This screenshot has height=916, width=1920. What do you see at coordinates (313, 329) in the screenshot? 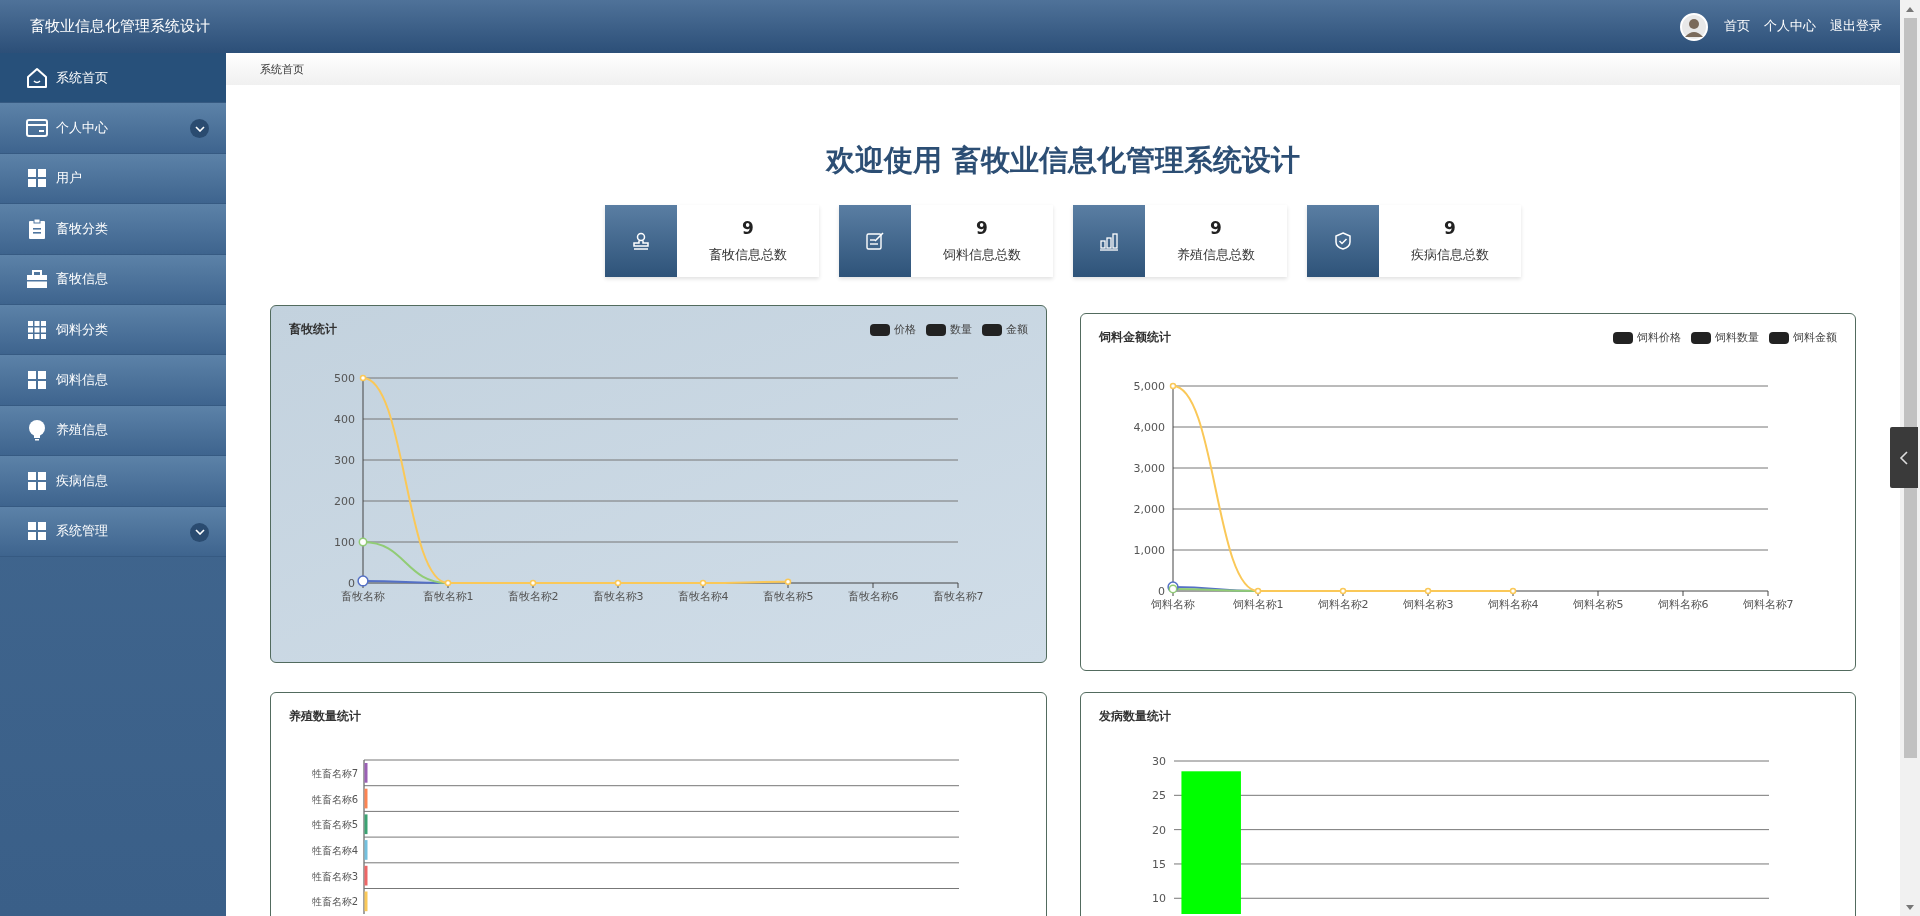
I see `chart-title: 畜牧统计` at bounding box center [313, 329].